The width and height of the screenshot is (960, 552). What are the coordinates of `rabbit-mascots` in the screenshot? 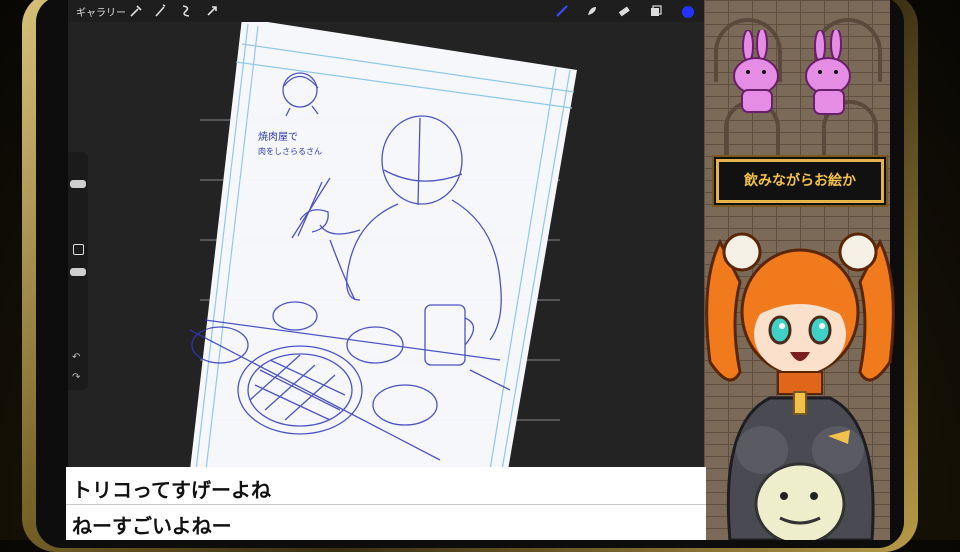 It's located at (792, 72).